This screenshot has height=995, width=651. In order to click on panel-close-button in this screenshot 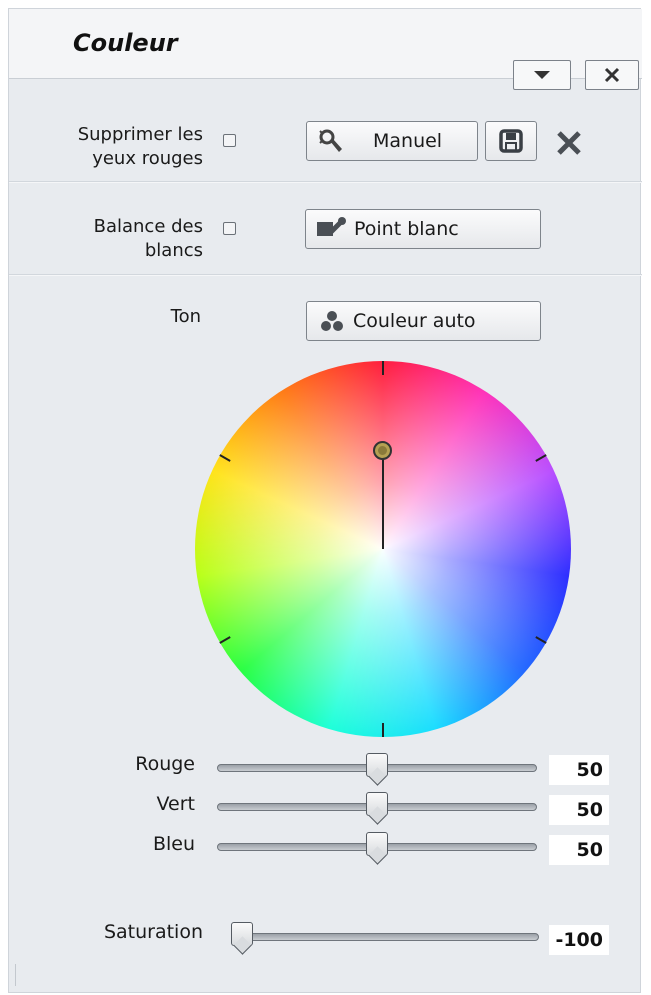, I will do `click(612, 75)`.